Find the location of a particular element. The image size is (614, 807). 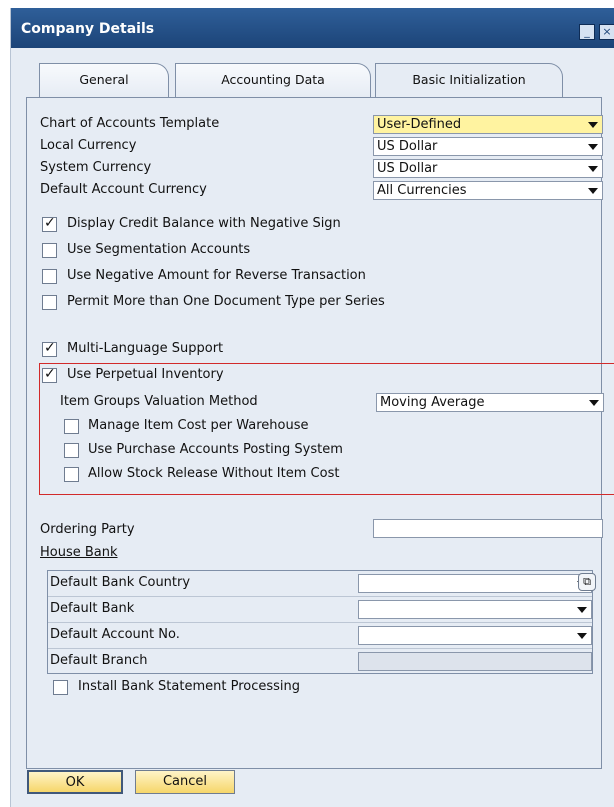

system-currency-select: US Dollar is located at coordinates (488, 168).